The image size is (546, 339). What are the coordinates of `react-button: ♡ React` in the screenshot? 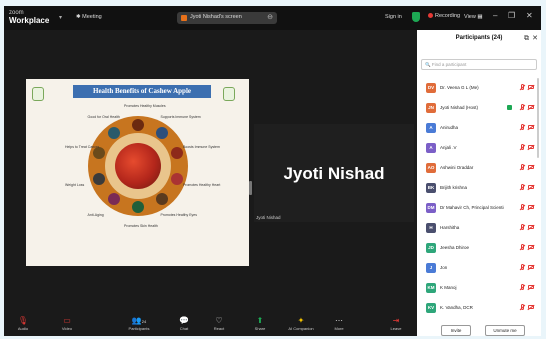 It's located at (219, 325).